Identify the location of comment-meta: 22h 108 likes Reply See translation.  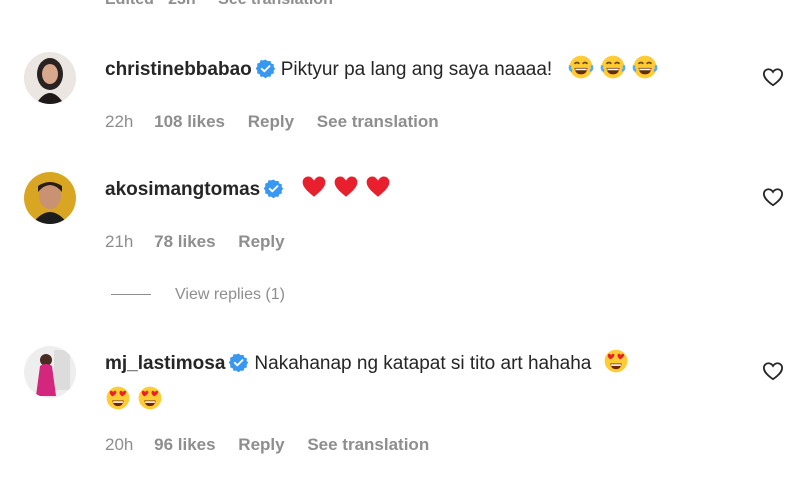
(281, 122).